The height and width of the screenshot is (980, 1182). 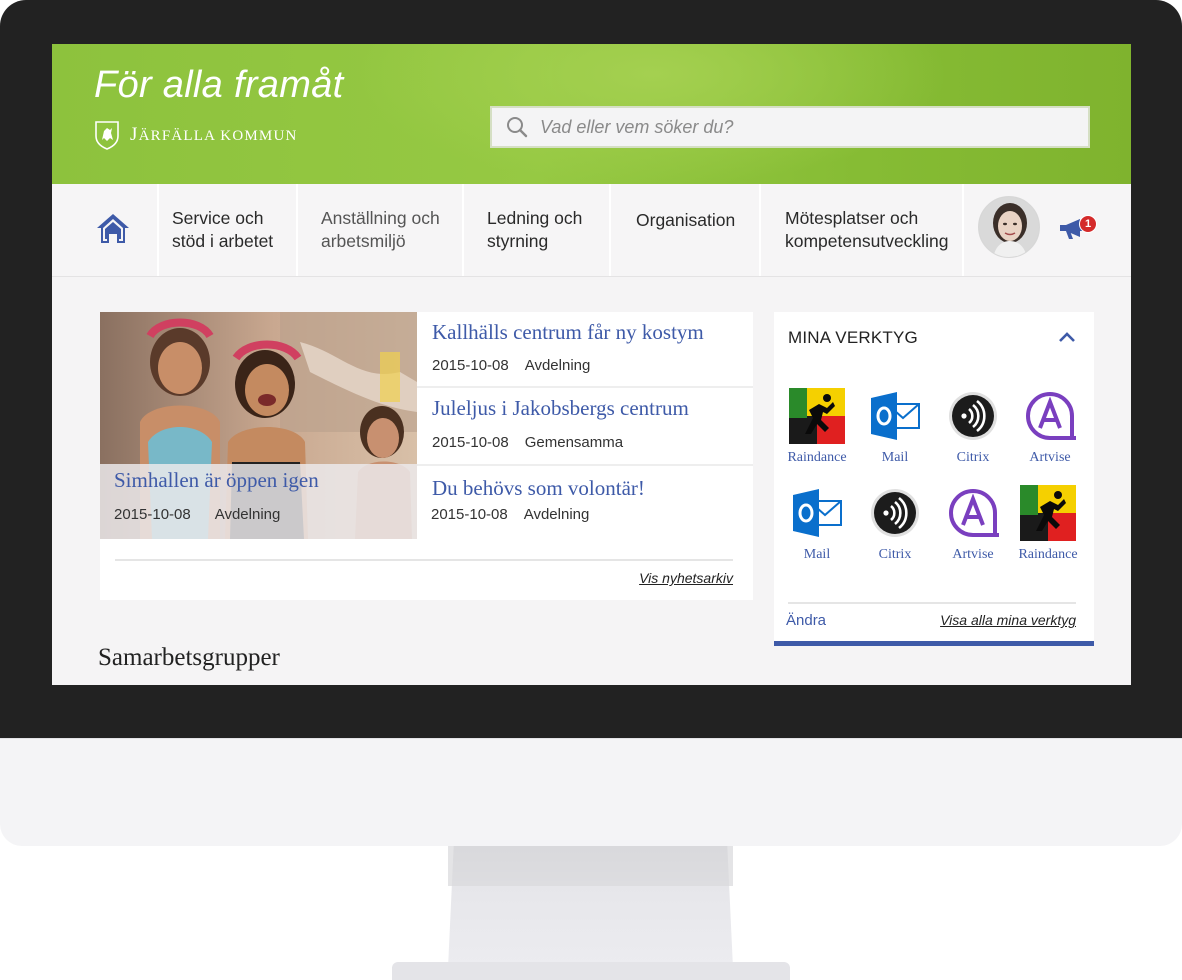 What do you see at coordinates (574, 442) in the screenshot?
I see `news-category: Gemensamma` at bounding box center [574, 442].